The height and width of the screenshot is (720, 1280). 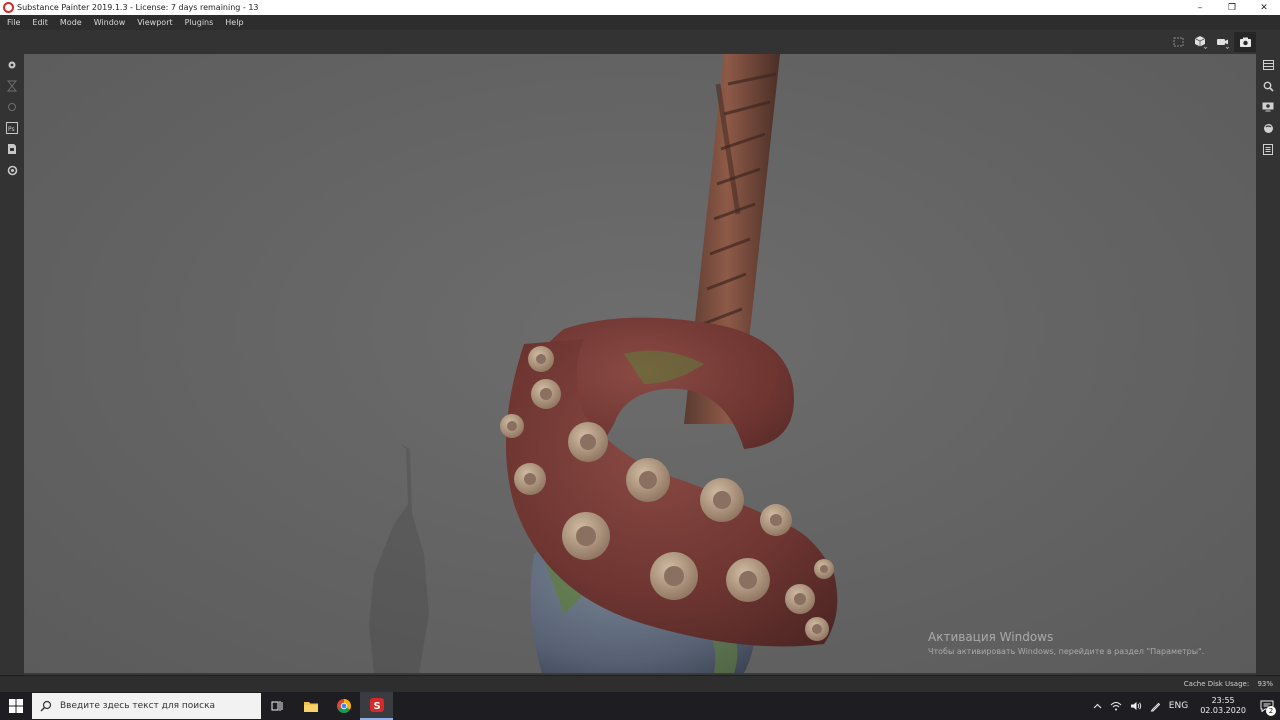 I want to click on minimize-button: –, so click(x=1200, y=7).